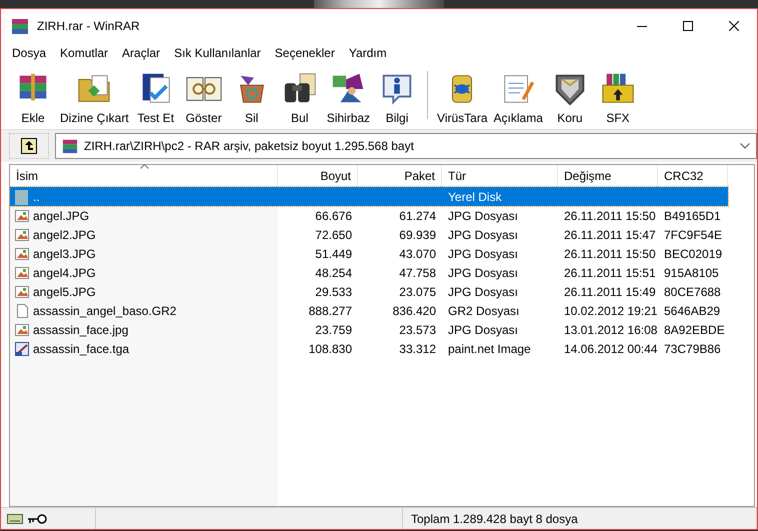  Describe the element at coordinates (417, 291) in the screenshot. I see `table-cell: 23.075` at that location.